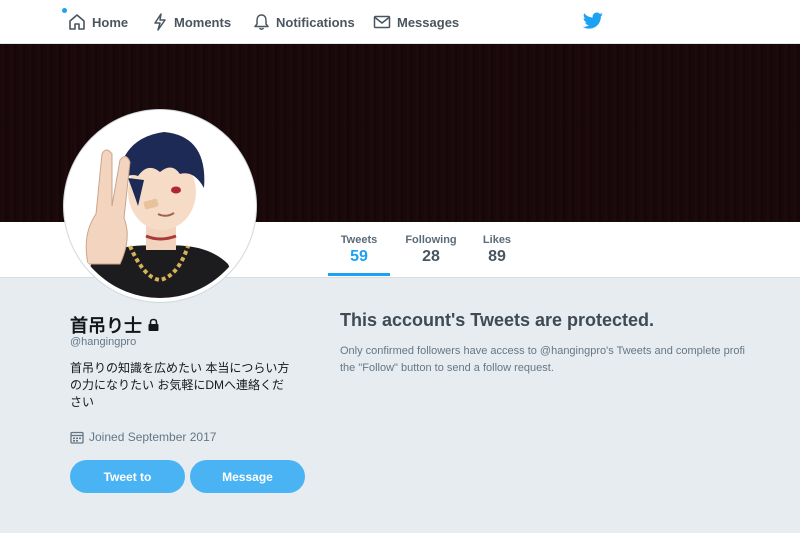 Image resolution: width=800 pixels, height=533 pixels. What do you see at coordinates (110, 22) in the screenshot?
I see `nav-home-label: Home` at bounding box center [110, 22].